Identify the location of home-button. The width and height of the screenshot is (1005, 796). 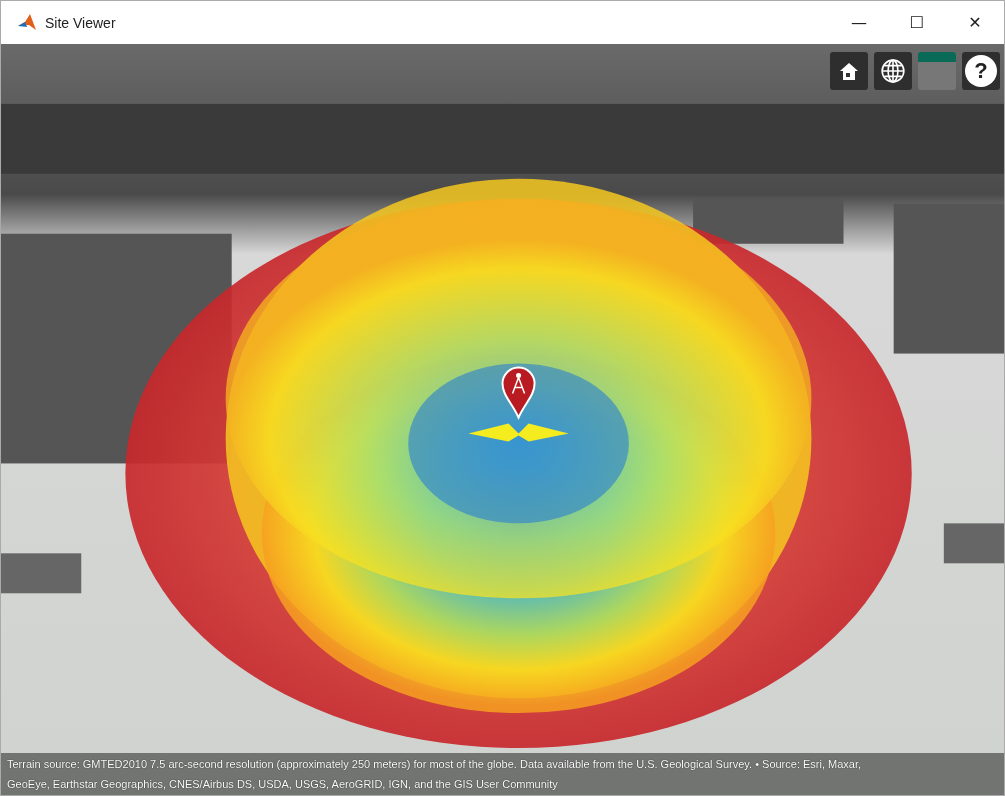
(849, 71).